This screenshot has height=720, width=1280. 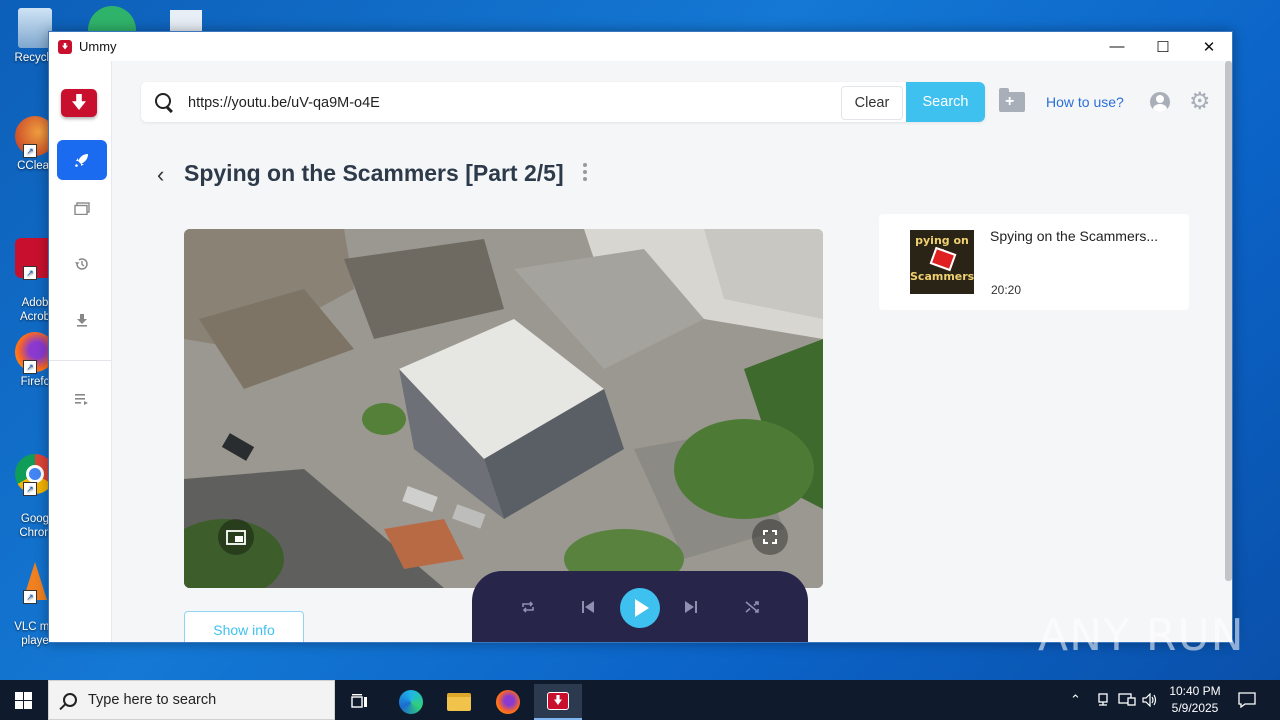 I want to click on more-options-icon, so click(x=587, y=172).